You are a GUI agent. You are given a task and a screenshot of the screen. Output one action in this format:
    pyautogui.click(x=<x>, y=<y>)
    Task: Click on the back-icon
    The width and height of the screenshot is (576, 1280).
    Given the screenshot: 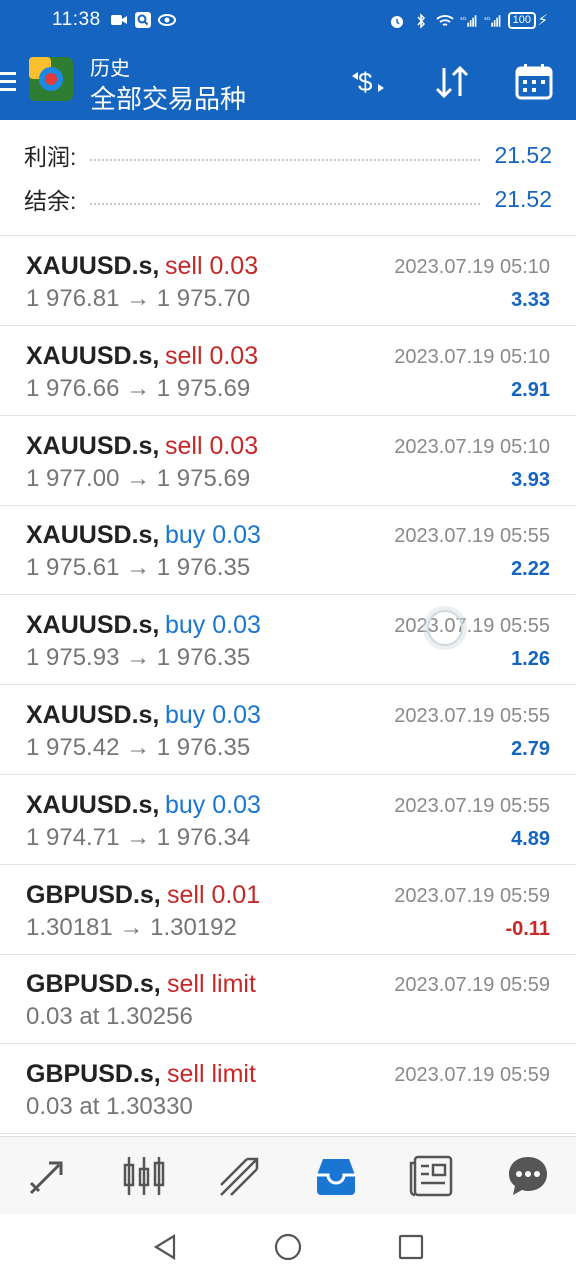 What is the action you would take?
    pyautogui.click(x=165, y=1247)
    